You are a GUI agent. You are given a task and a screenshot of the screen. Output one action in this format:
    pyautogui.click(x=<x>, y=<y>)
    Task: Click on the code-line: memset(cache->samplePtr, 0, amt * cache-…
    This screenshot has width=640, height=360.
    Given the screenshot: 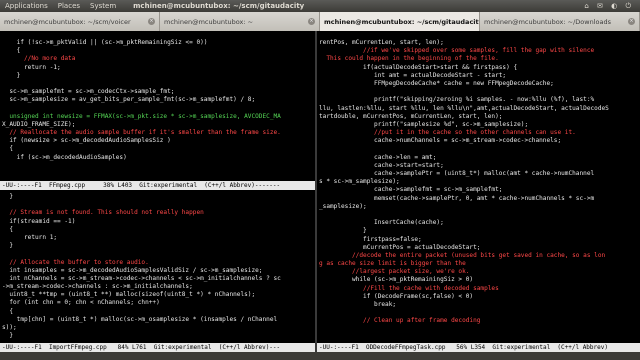 What is the action you would take?
    pyautogui.click(x=457, y=198)
    